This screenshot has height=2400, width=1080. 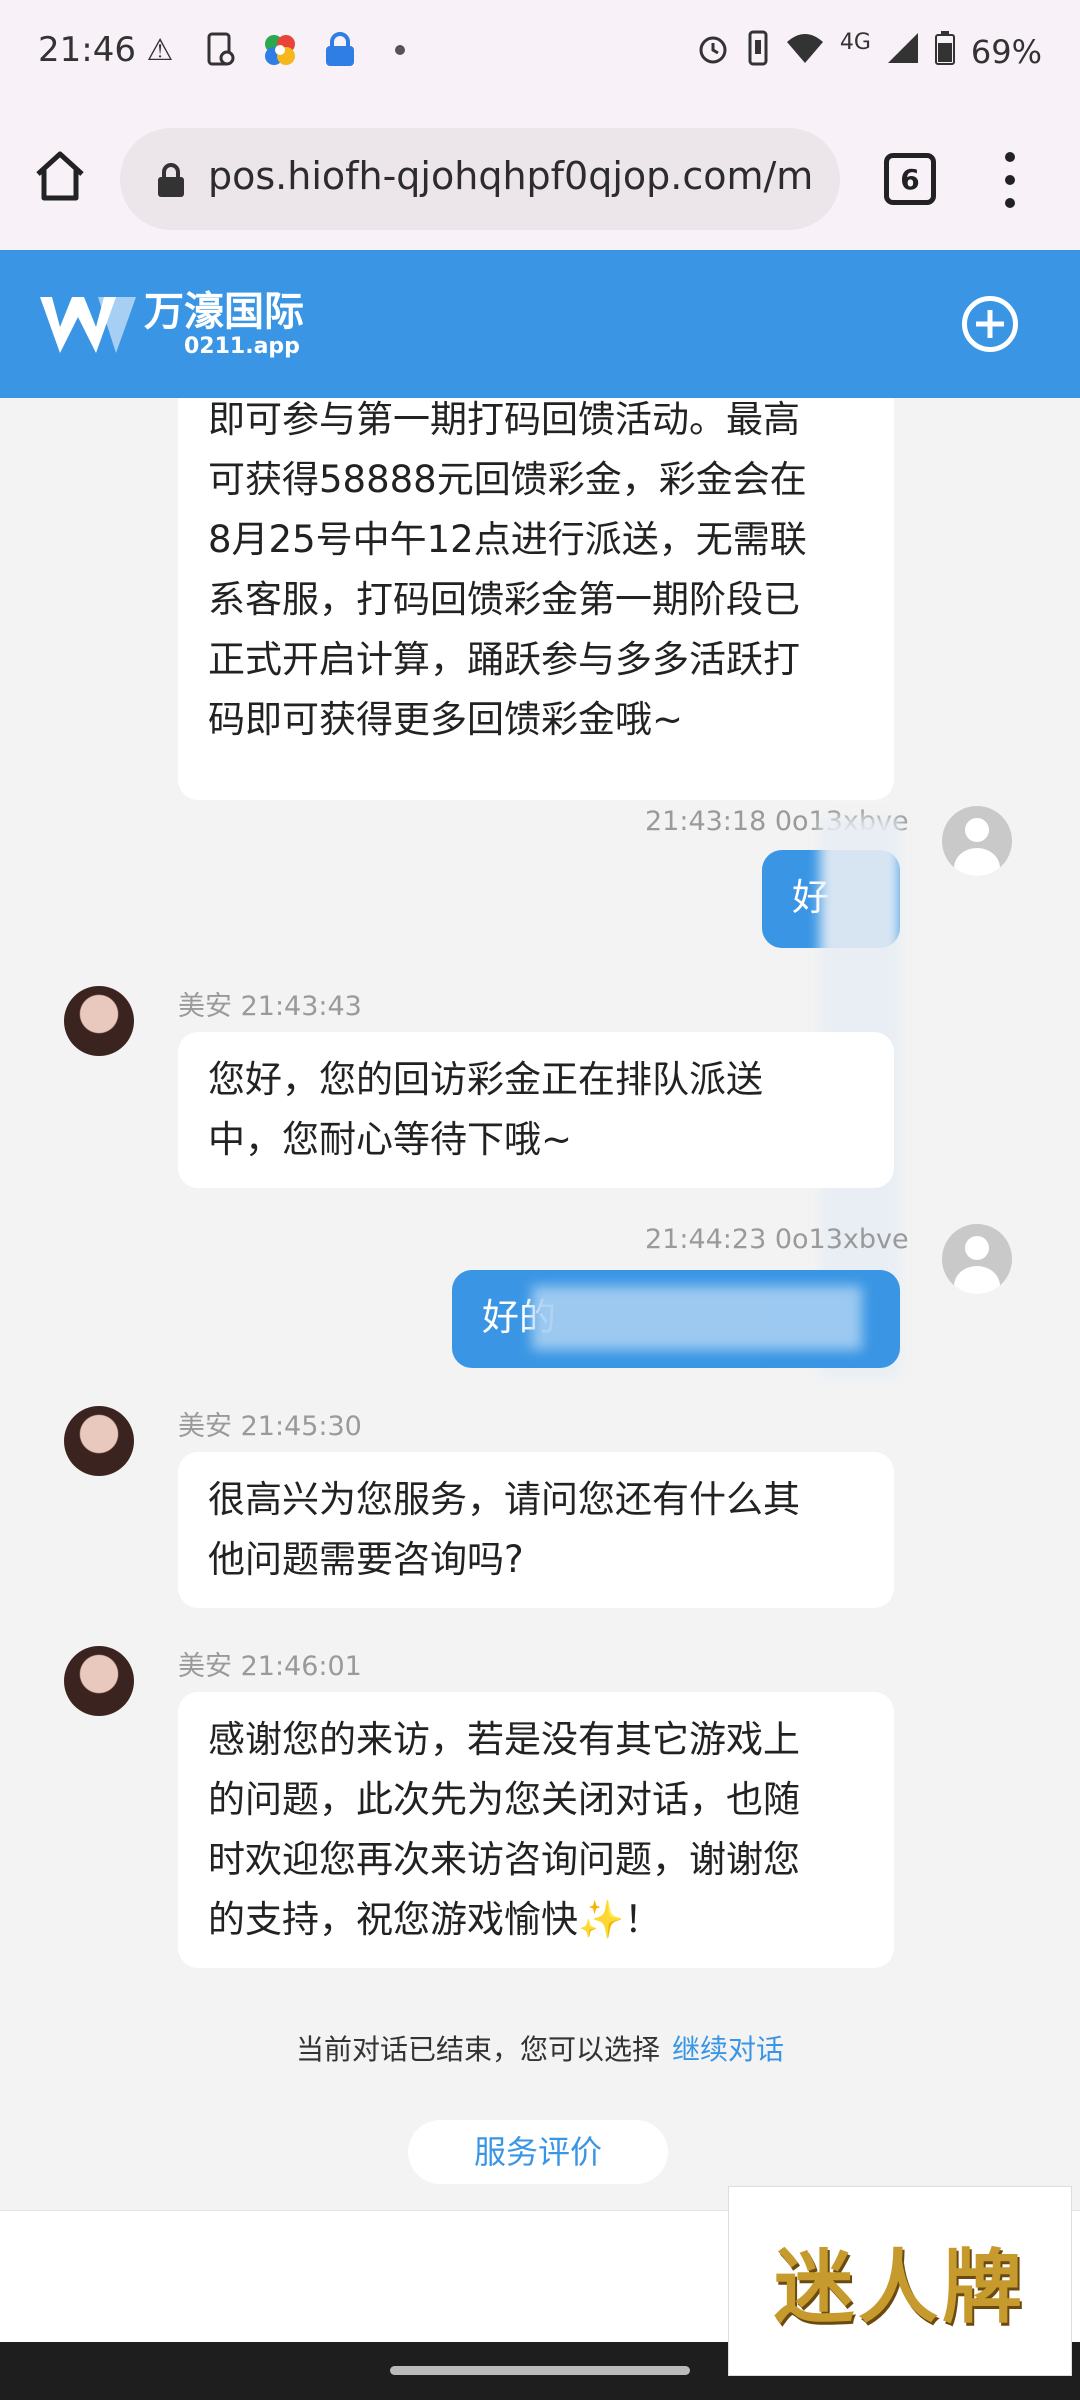 I want to click on message-line: 正式开启计算，踊跃参与多多活跃打, so click(x=504, y=659).